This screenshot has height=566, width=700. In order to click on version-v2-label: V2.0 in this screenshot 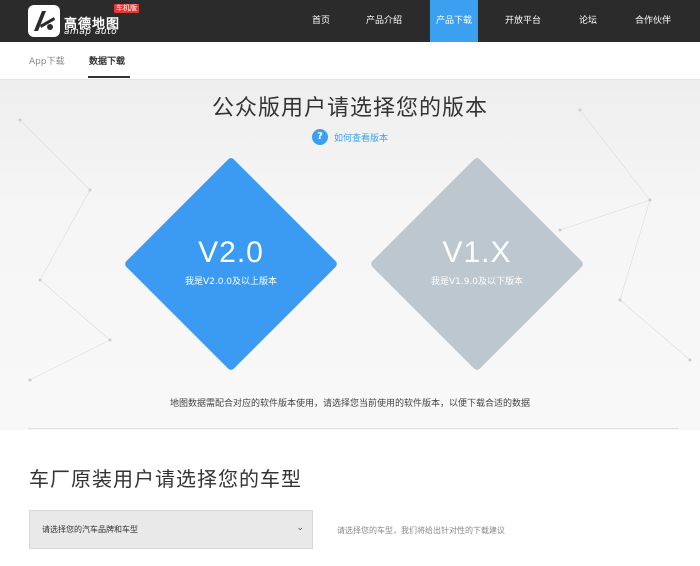, I will do `click(231, 252)`.